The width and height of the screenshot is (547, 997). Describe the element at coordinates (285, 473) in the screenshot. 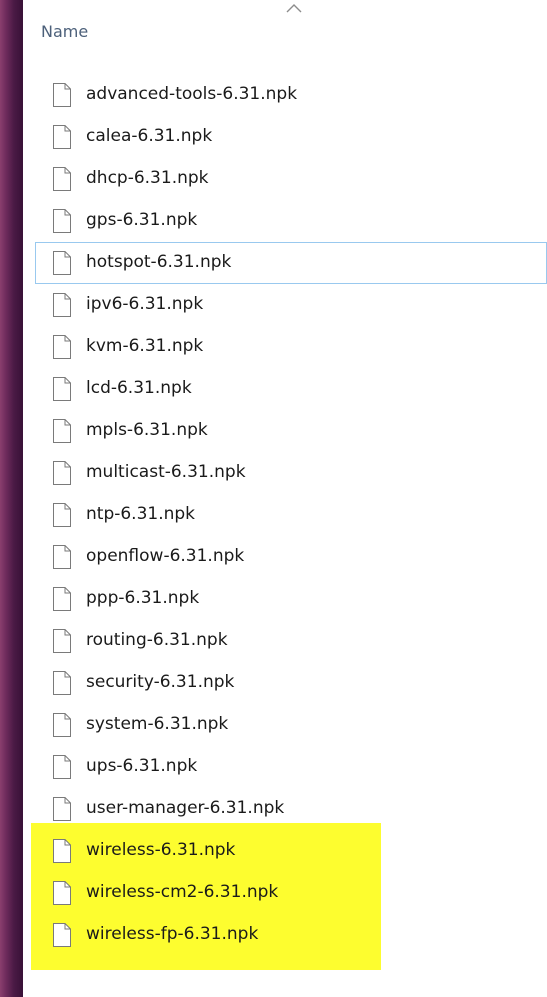

I see `file-row: multicast-6.31.npk` at that location.